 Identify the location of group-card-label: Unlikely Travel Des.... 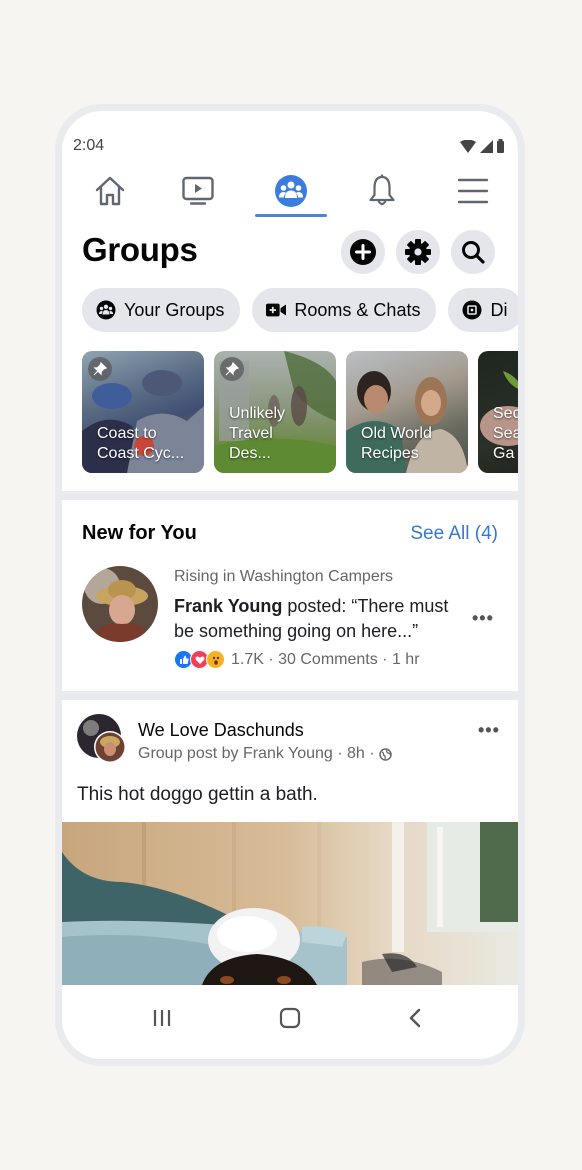
(257, 433).